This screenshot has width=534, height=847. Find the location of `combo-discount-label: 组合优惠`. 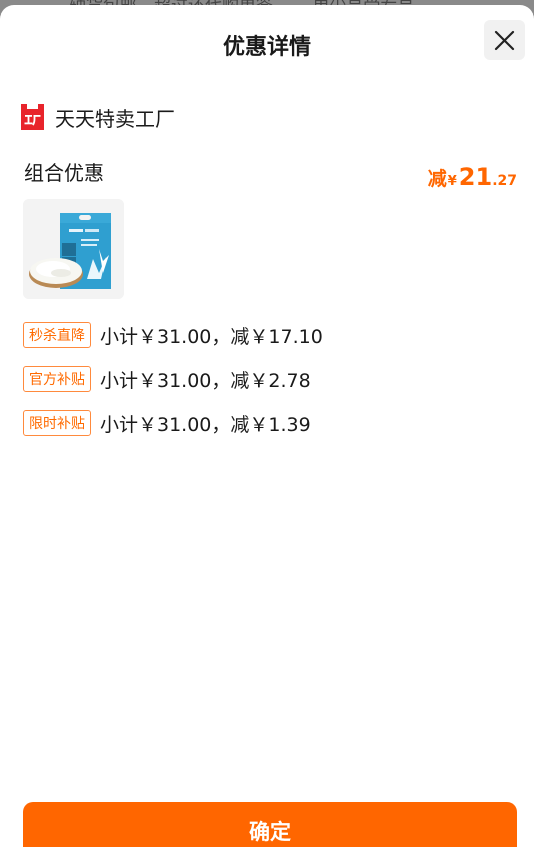

combo-discount-label: 组合优惠 is located at coordinates (64, 173).